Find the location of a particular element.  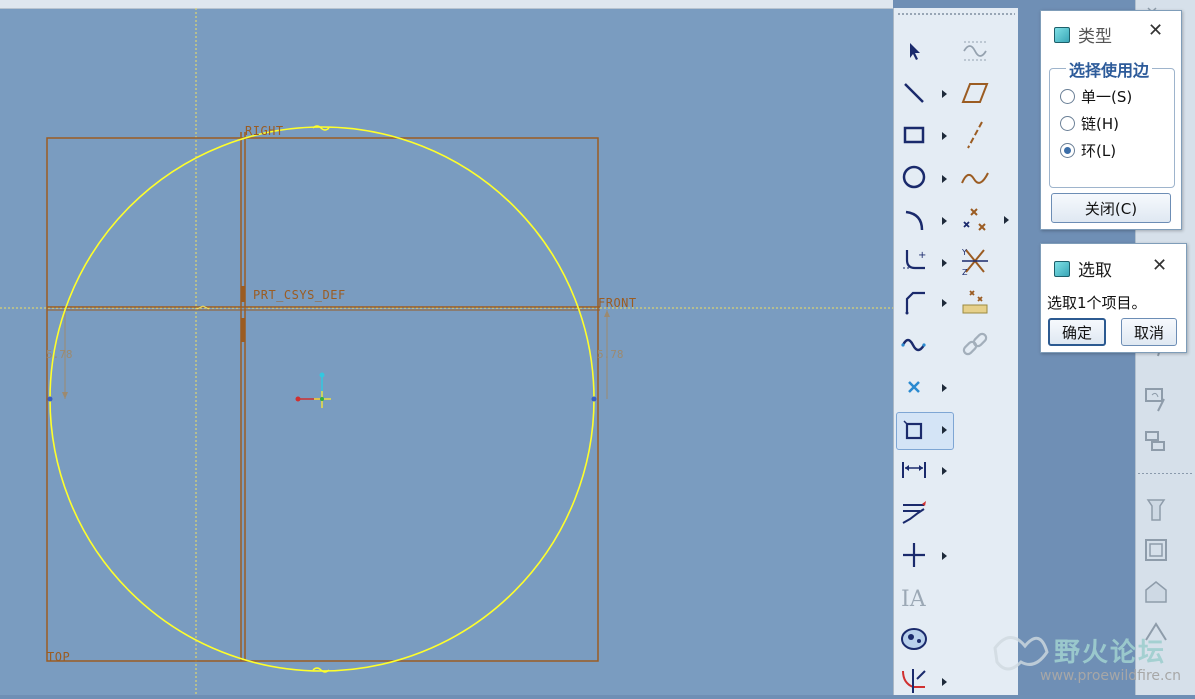

dimension-tool is located at coordinates (914, 470).